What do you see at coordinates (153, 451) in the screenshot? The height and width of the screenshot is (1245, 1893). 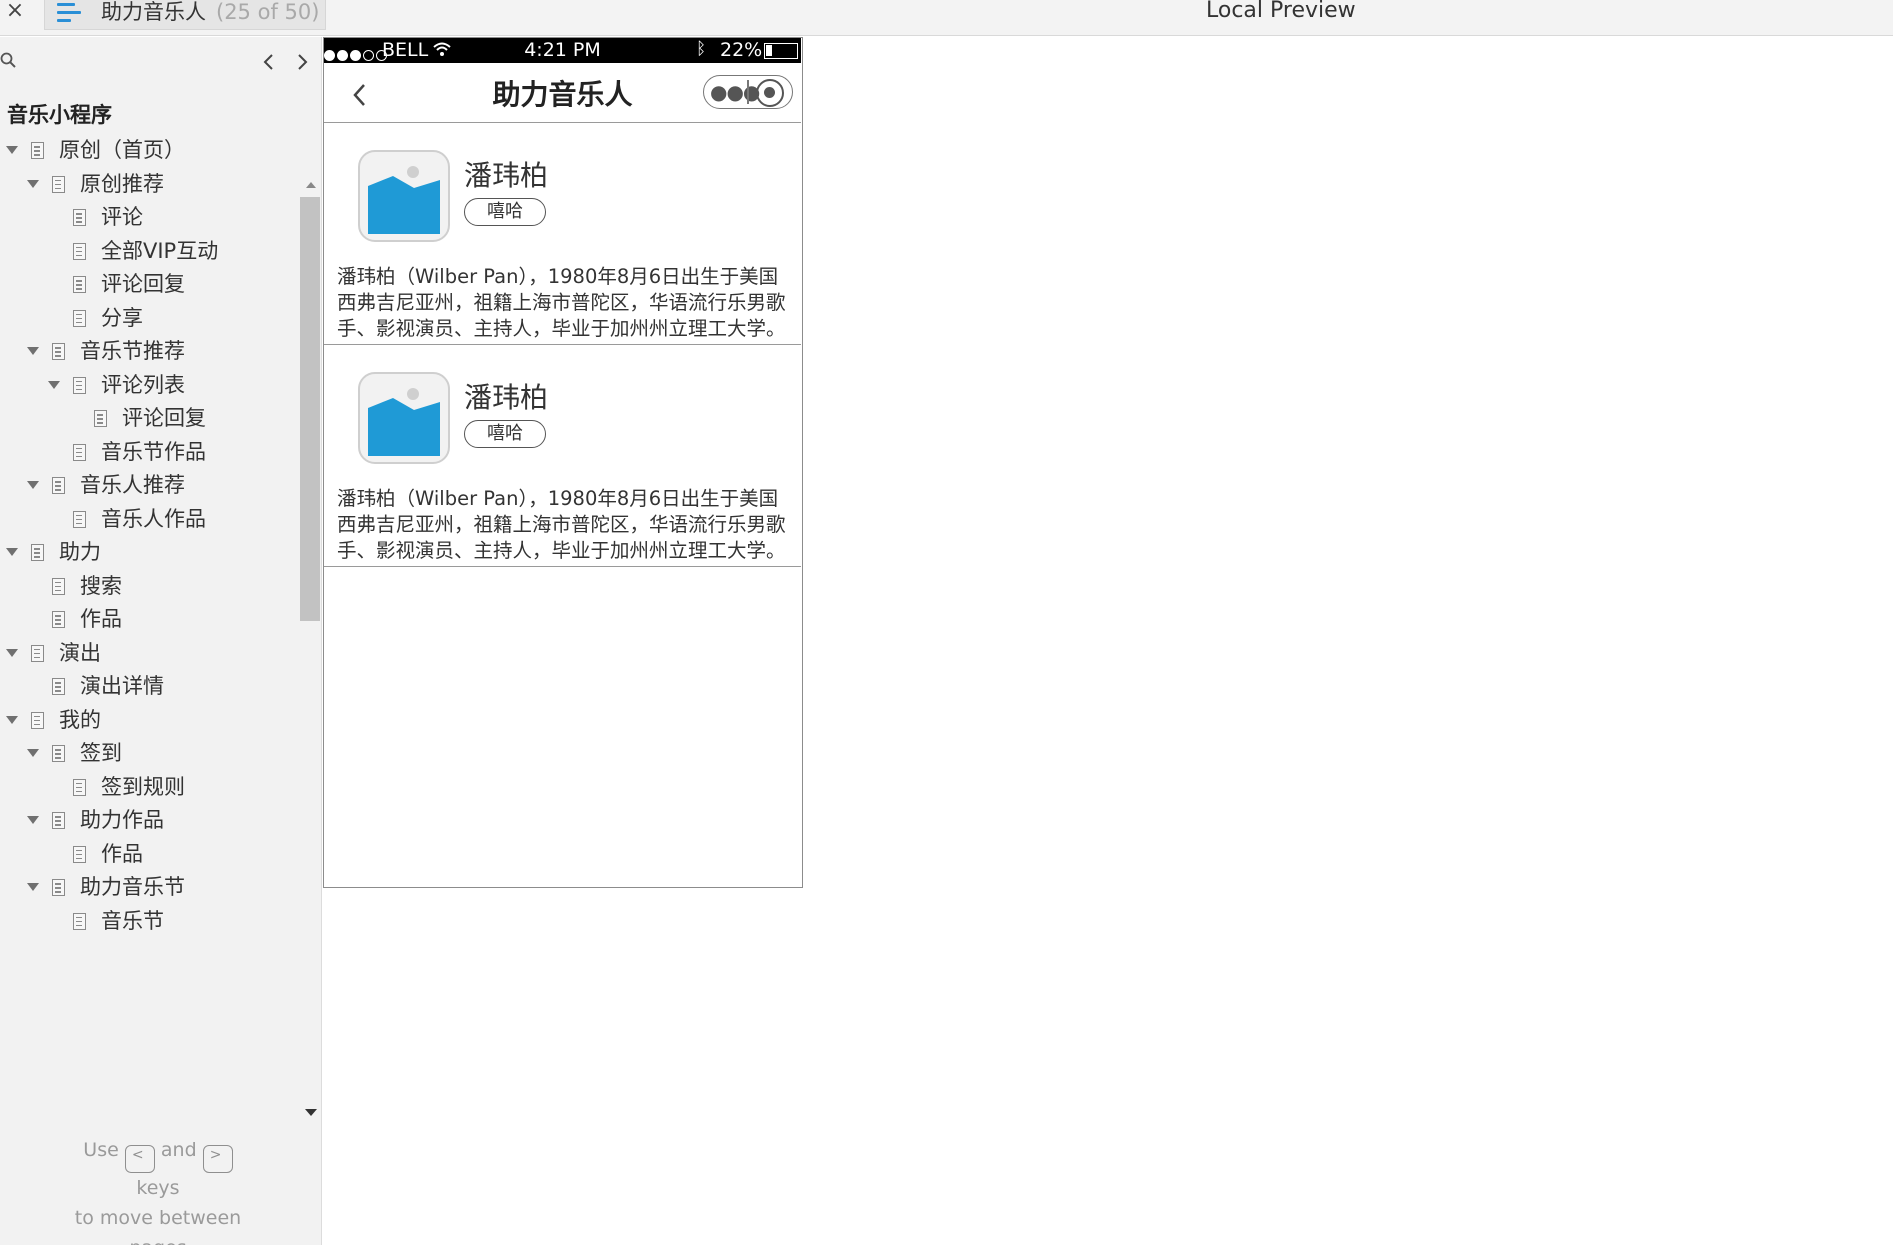 I see `tree-item-label: 音乐节作品` at bounding box center [153, 451].